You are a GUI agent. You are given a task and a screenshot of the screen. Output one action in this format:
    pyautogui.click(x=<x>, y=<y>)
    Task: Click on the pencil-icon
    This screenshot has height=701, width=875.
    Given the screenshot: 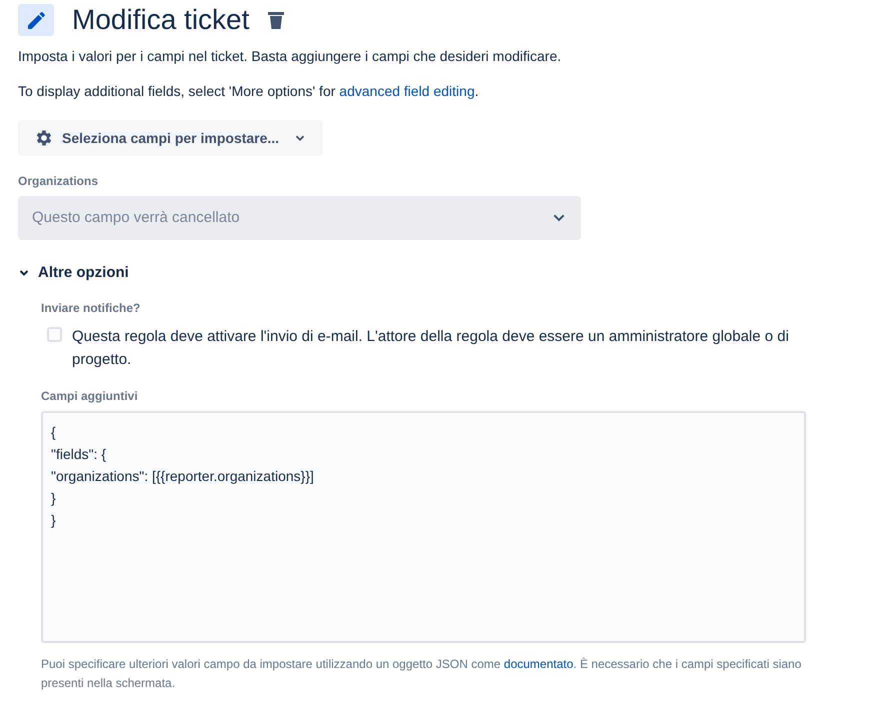 What is the action you would take?
    pyautogui.click(x=36, y=20)
    